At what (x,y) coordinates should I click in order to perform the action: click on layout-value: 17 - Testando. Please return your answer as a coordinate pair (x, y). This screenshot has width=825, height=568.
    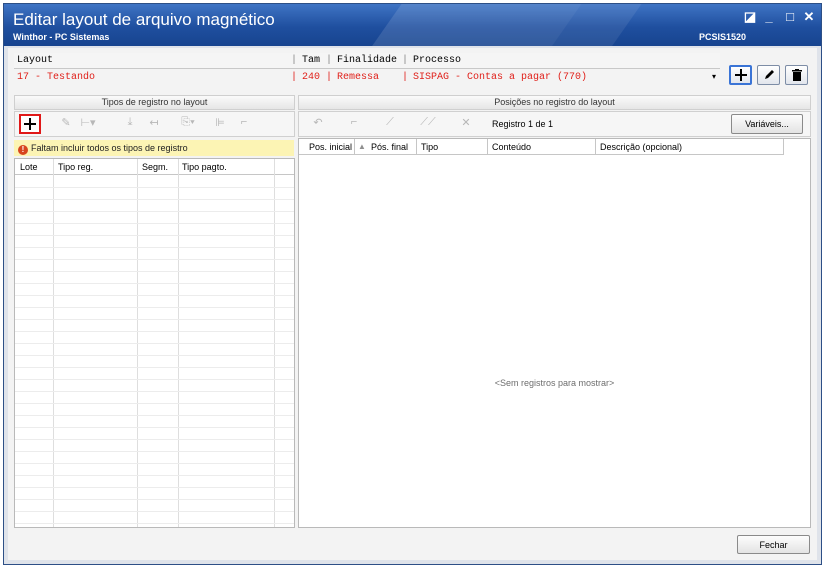
    Looking at the image, I should click on (56, 77).